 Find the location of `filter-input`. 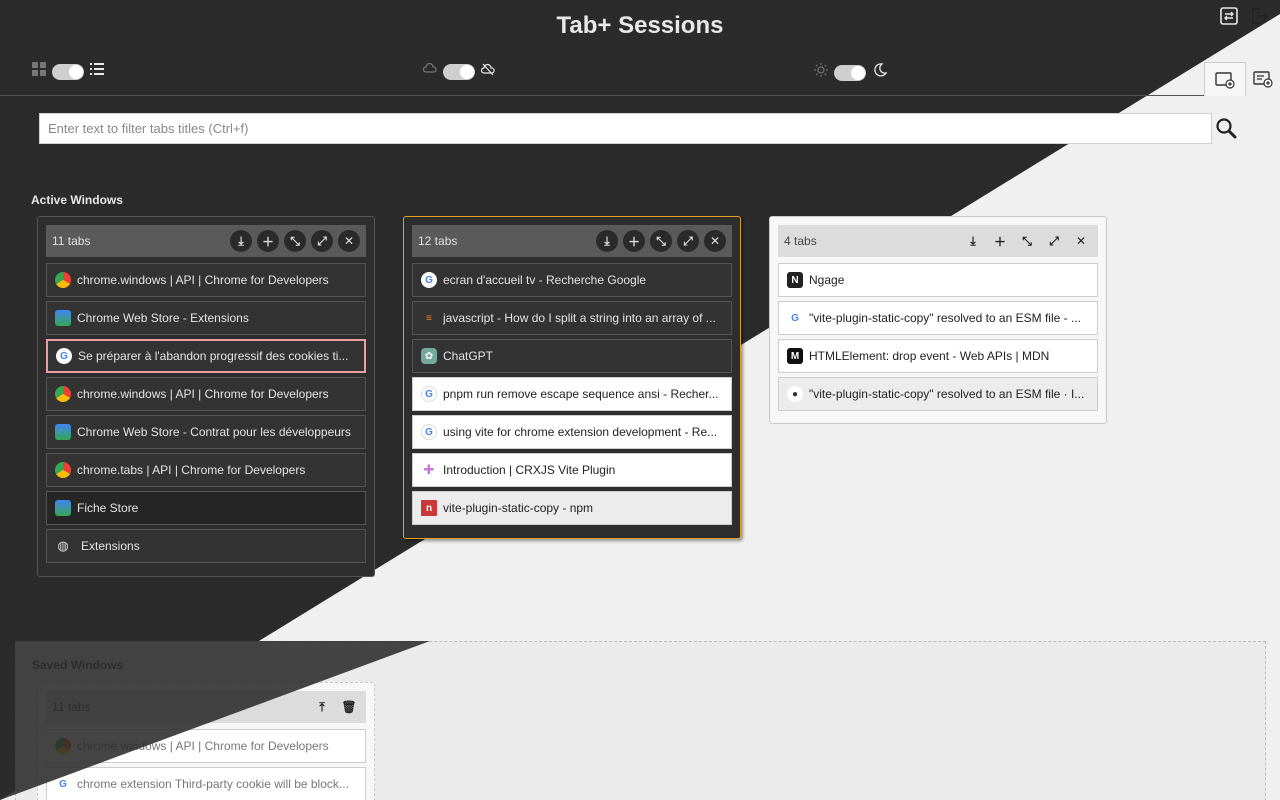

filter-input is located at coordinates (625, 128).